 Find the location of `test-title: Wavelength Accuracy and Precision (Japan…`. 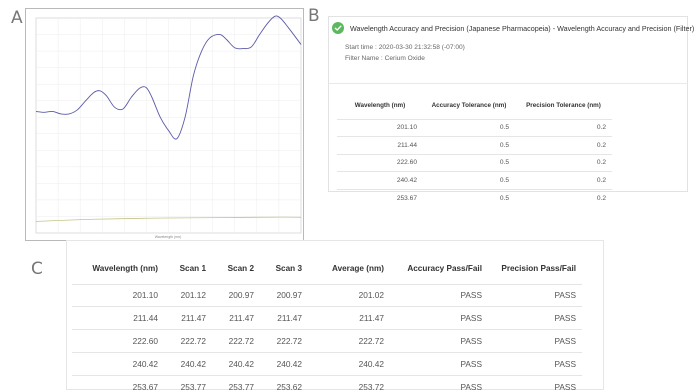

test-title: Wavelength Accuracy and Precision (Japan… is located at coordinates (522, 28).